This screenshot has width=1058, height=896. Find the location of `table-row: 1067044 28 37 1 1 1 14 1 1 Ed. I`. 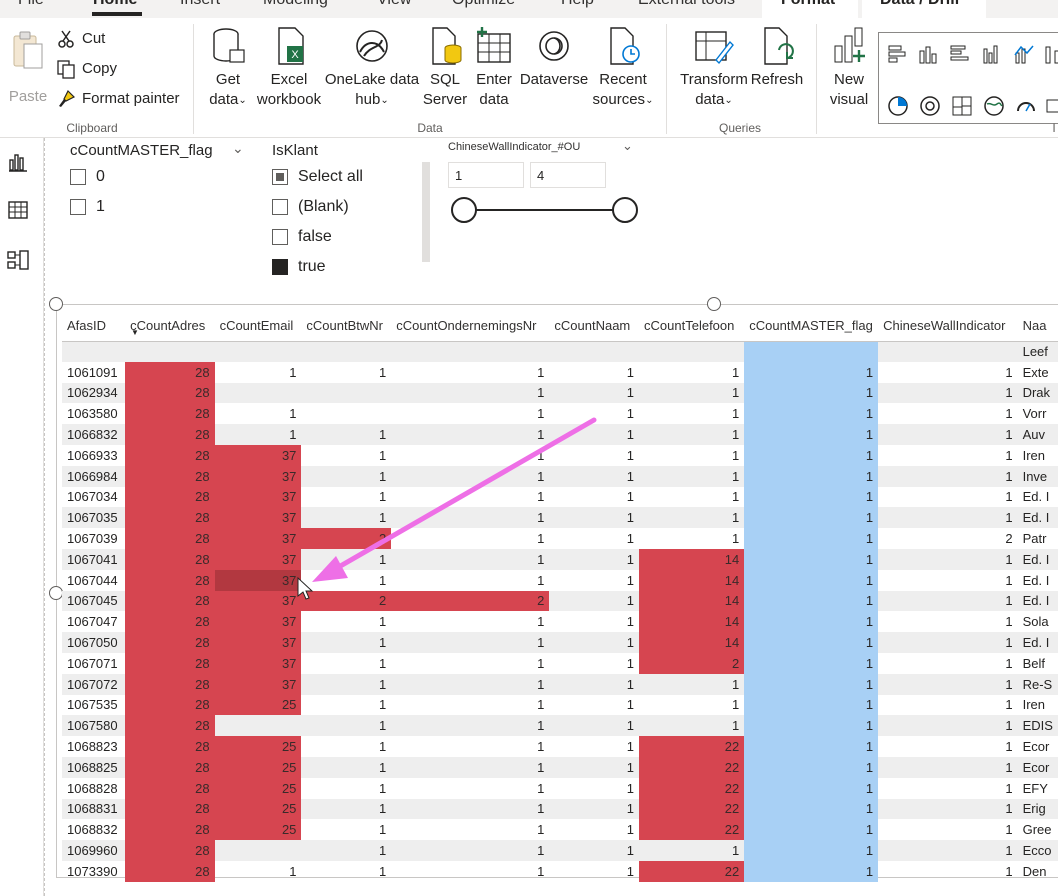

table-row: 1067044 28 37 1 1 1 14 1 1 Ed. I is located at coordinates (560, 580).